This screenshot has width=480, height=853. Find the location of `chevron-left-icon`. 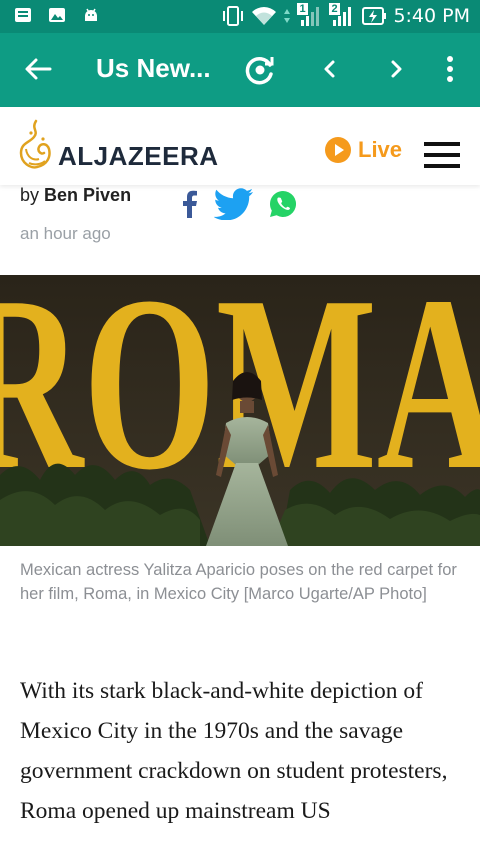

chevron-left-icon is located at coordinates (330, 69).